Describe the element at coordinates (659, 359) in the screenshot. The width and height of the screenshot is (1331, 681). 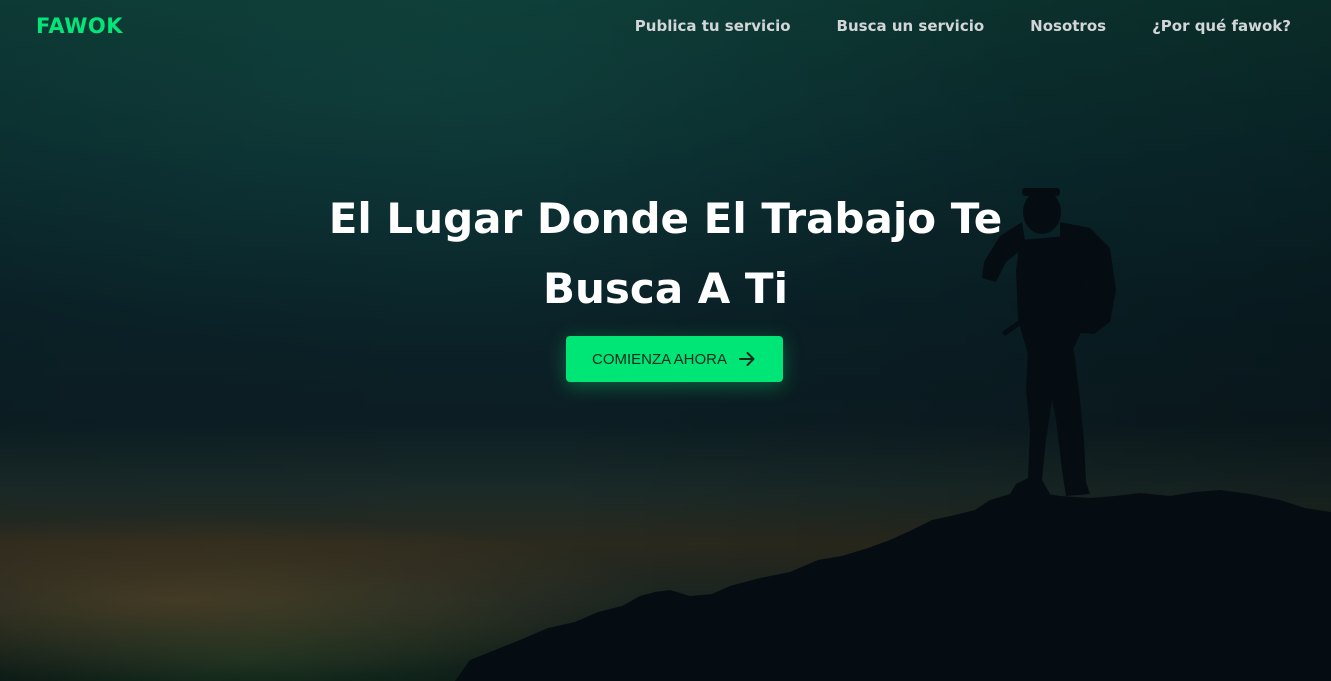
I see `cta-label: COMIENZA AHORA` at that location.